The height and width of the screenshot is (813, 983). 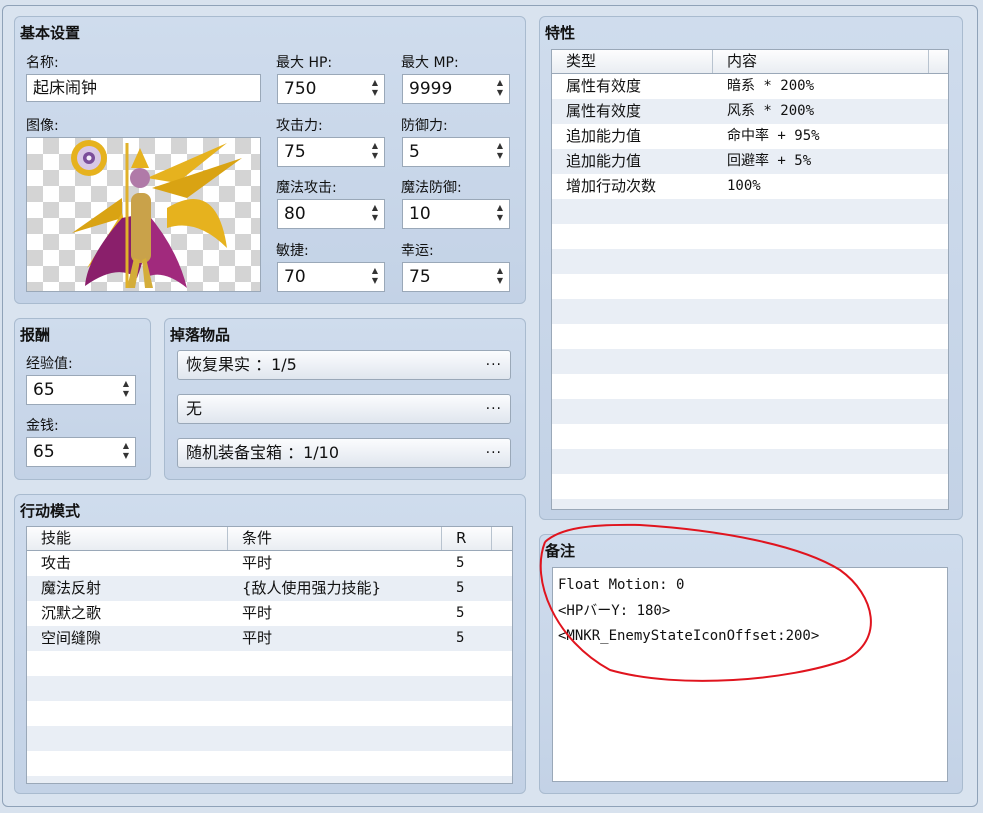 I want to click on skill-cell: 空间缝隙, so click(x=71, y=638).